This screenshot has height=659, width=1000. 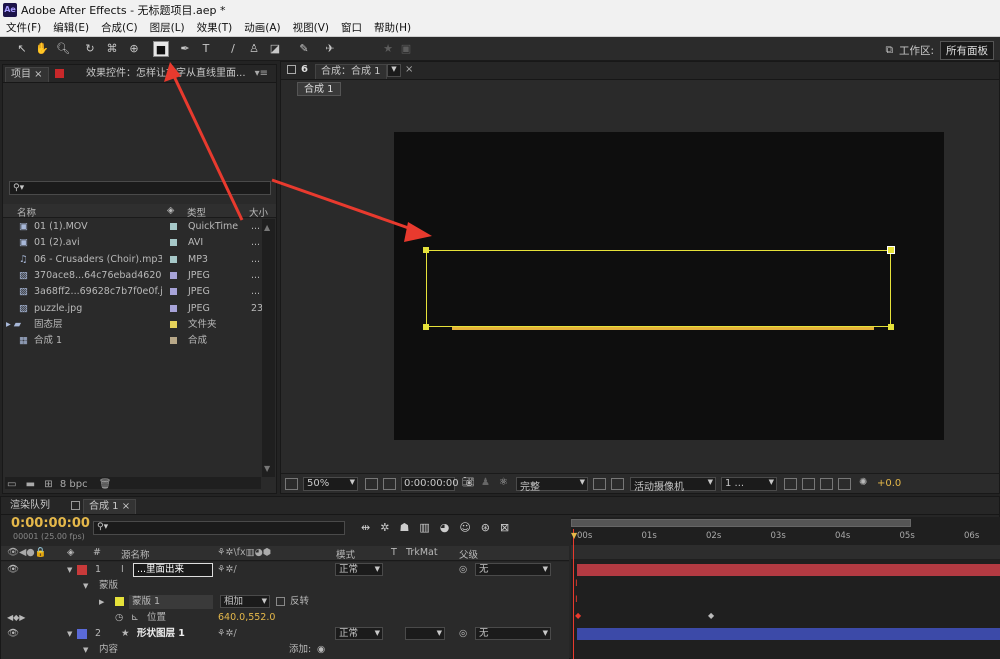 I want to click on col-number: #, so click(x=97, y=552).